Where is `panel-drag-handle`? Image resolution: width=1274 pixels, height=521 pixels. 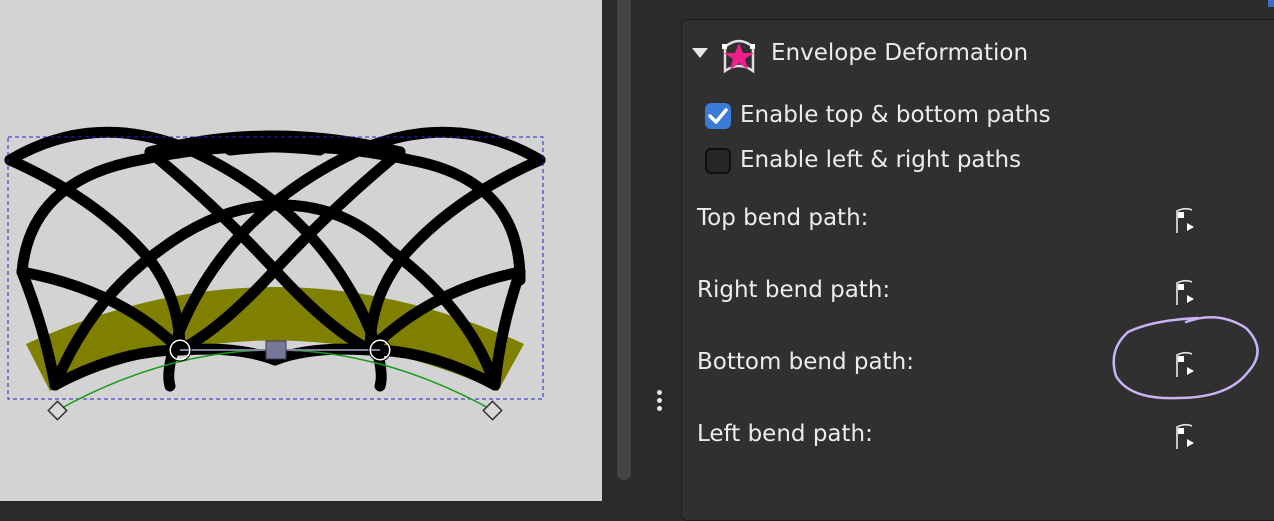
panel-drag-handle is located at coordinates (659, 403).